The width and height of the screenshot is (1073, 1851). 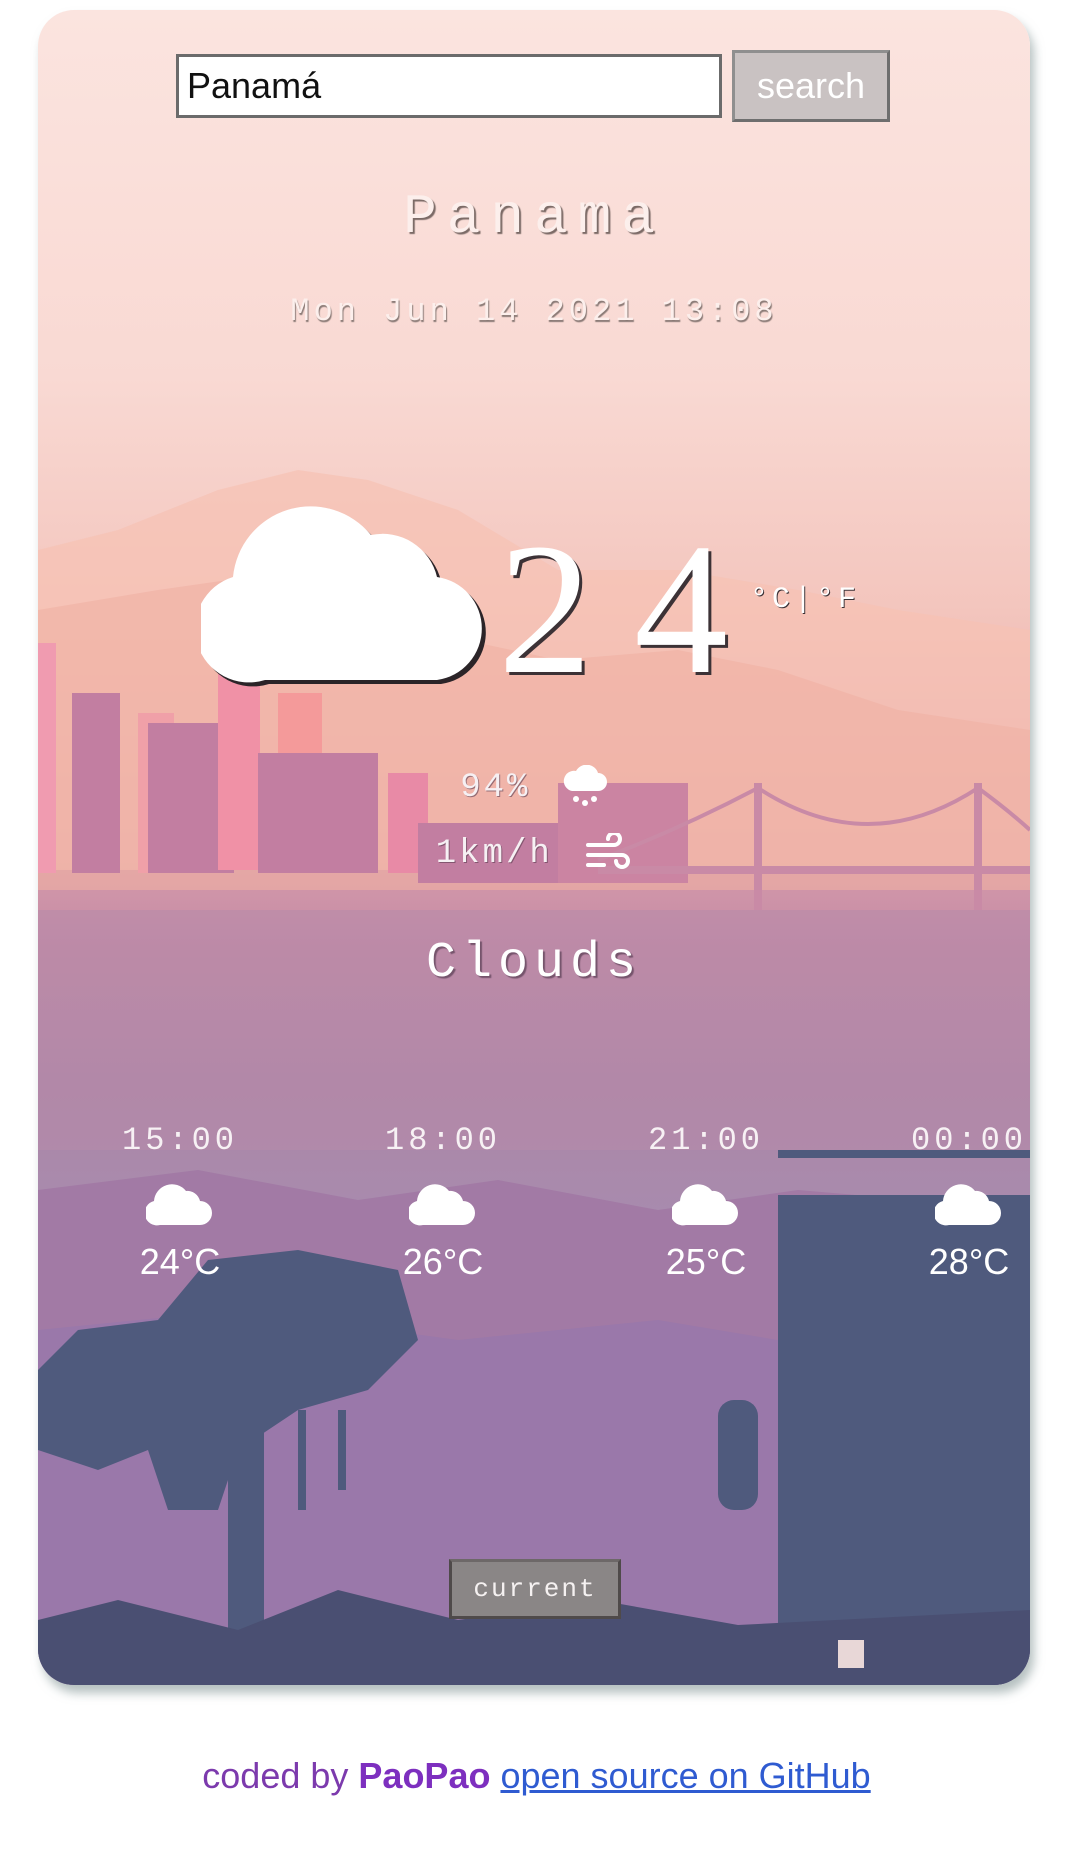 What do you see at coordinates (449, 86) in the screenshot?
I see `city-search-input` at bounding box center [449, 86].